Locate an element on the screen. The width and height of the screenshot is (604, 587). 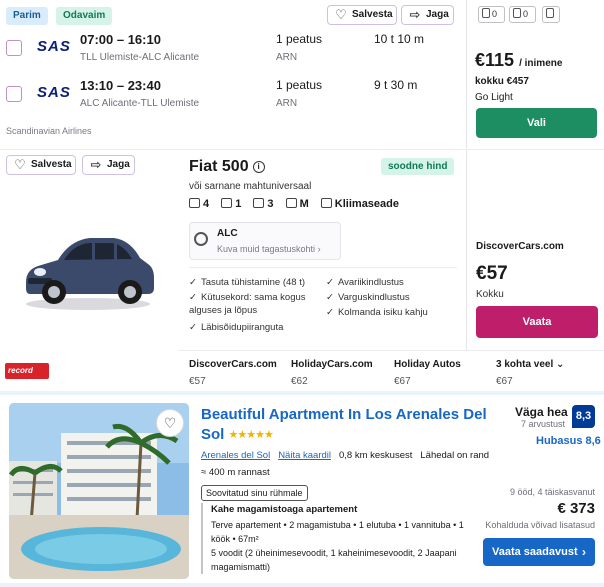
area-link: Arenales del Sol is located at coordinates (235, 455).